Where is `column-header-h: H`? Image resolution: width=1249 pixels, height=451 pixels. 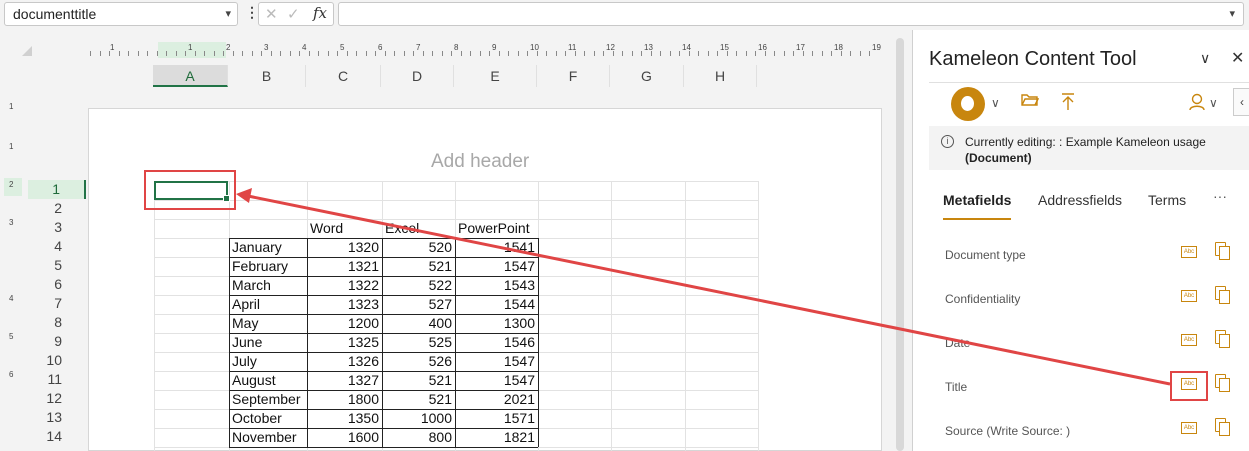 column-header-h: H is located at coordinates (720, 76).